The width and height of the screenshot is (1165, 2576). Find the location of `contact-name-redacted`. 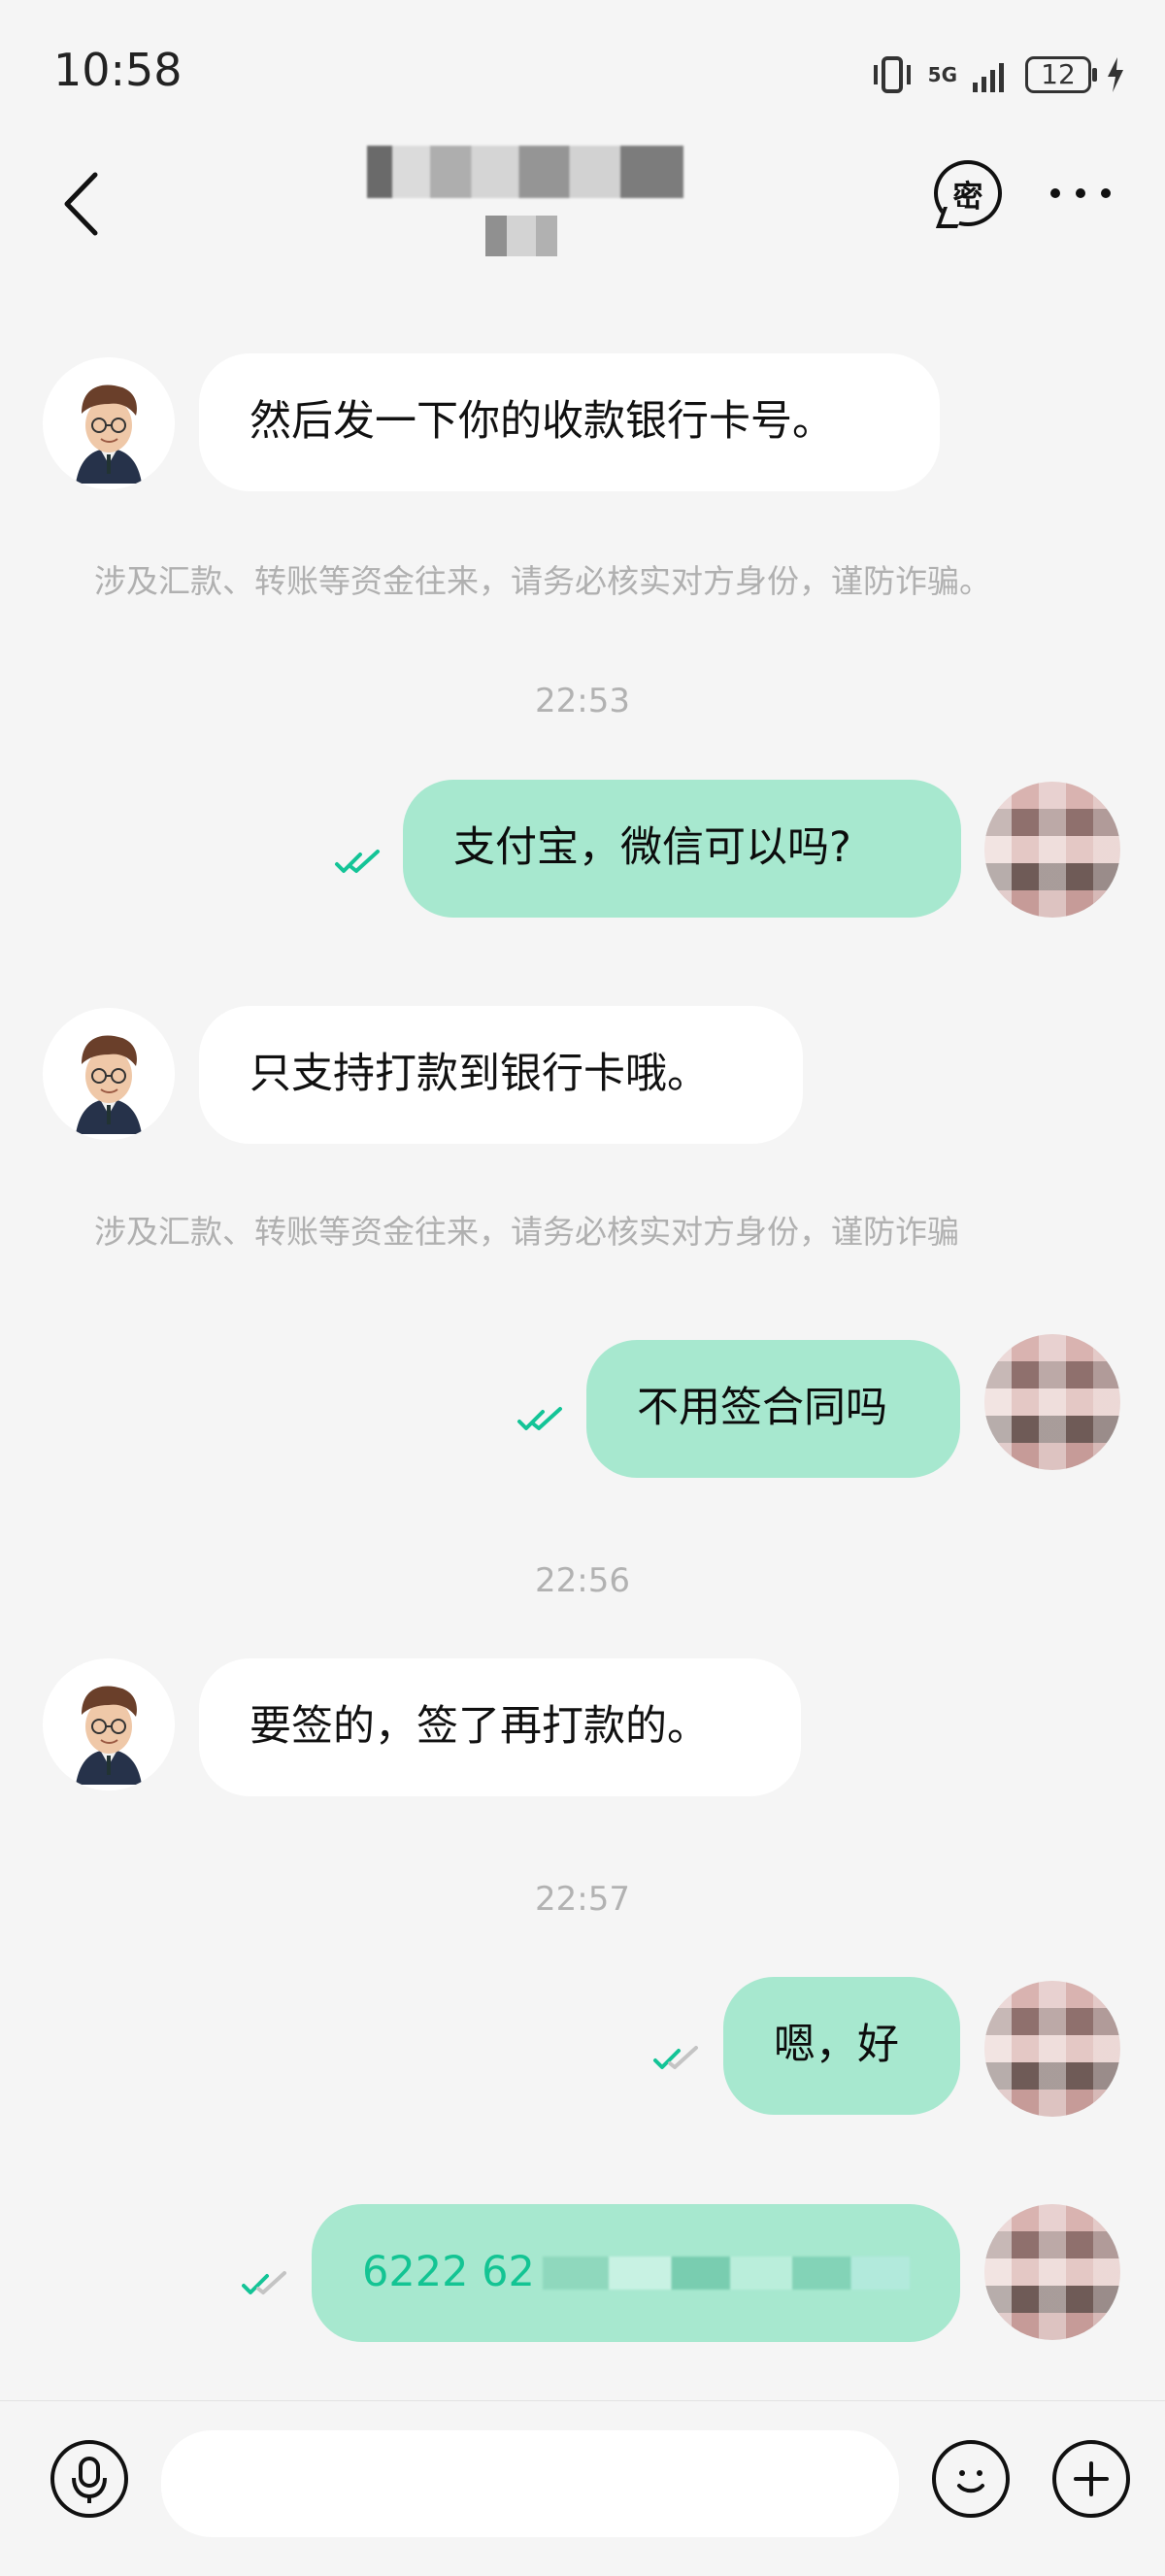

contact-name-redacted is located at coordinates (525, 172).